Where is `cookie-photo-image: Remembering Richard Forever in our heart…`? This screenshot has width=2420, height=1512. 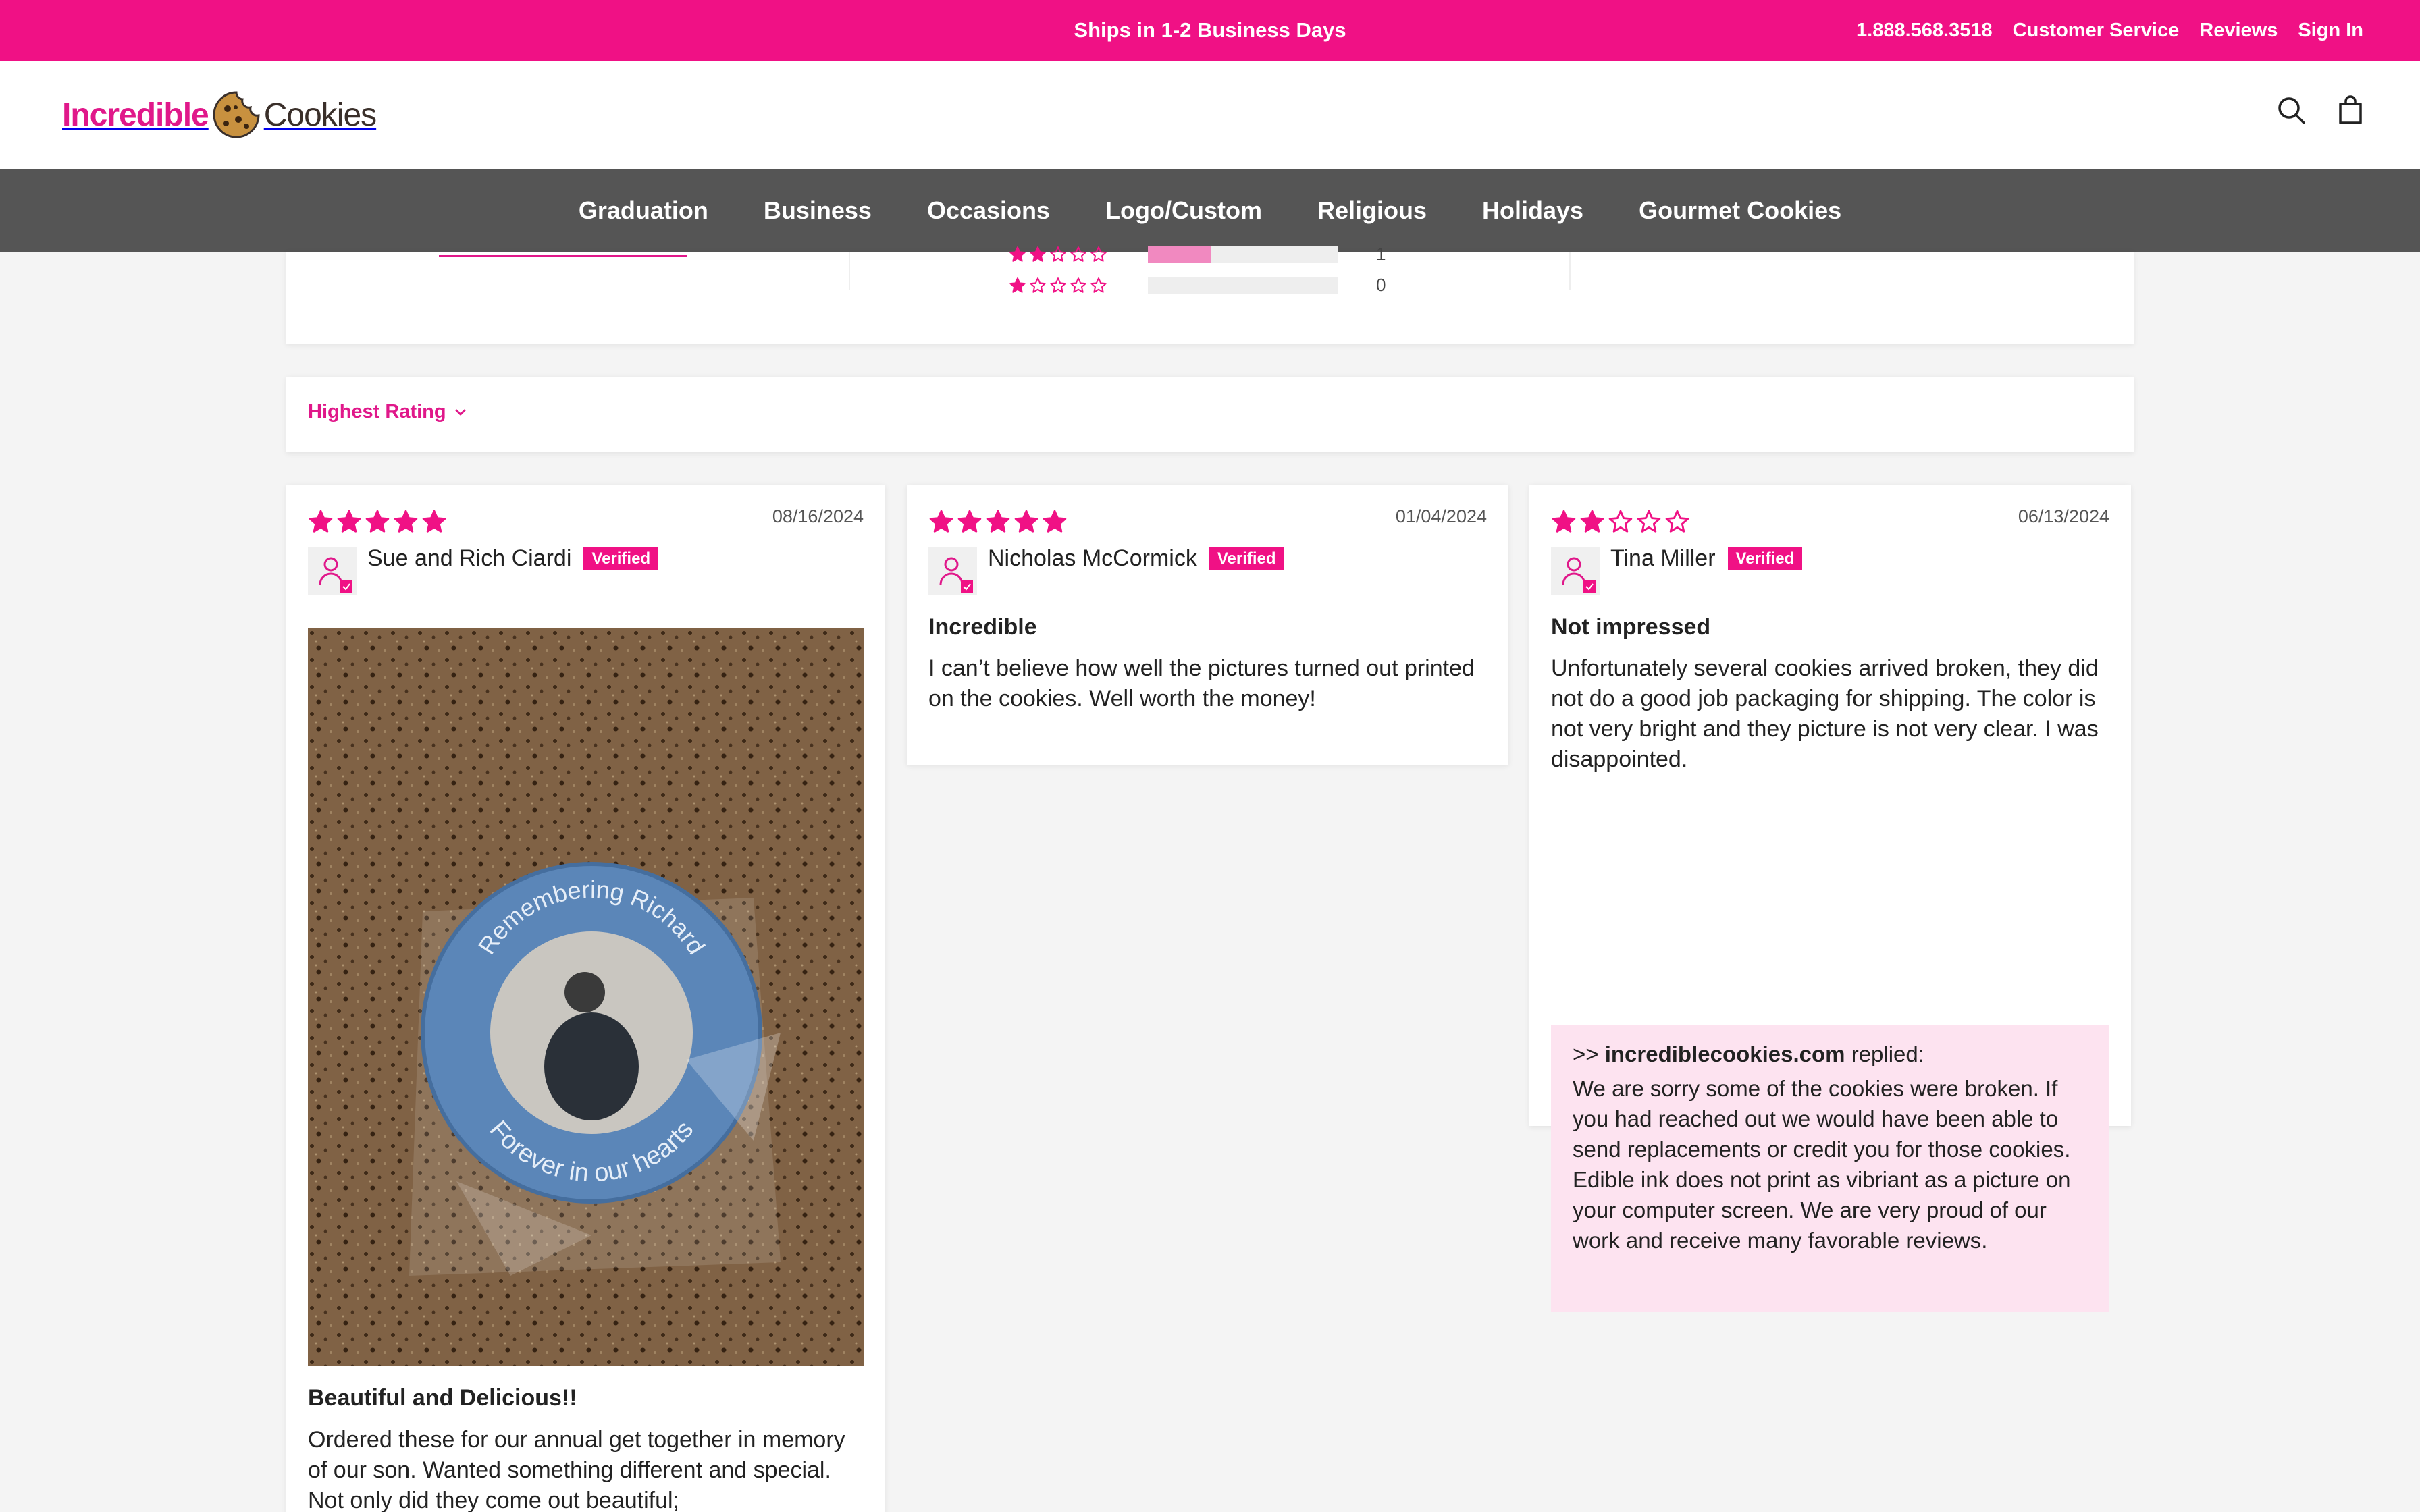 cookie-photo-image: Remembering Richard Forever in our heart… is located at coordinates (586, 997).